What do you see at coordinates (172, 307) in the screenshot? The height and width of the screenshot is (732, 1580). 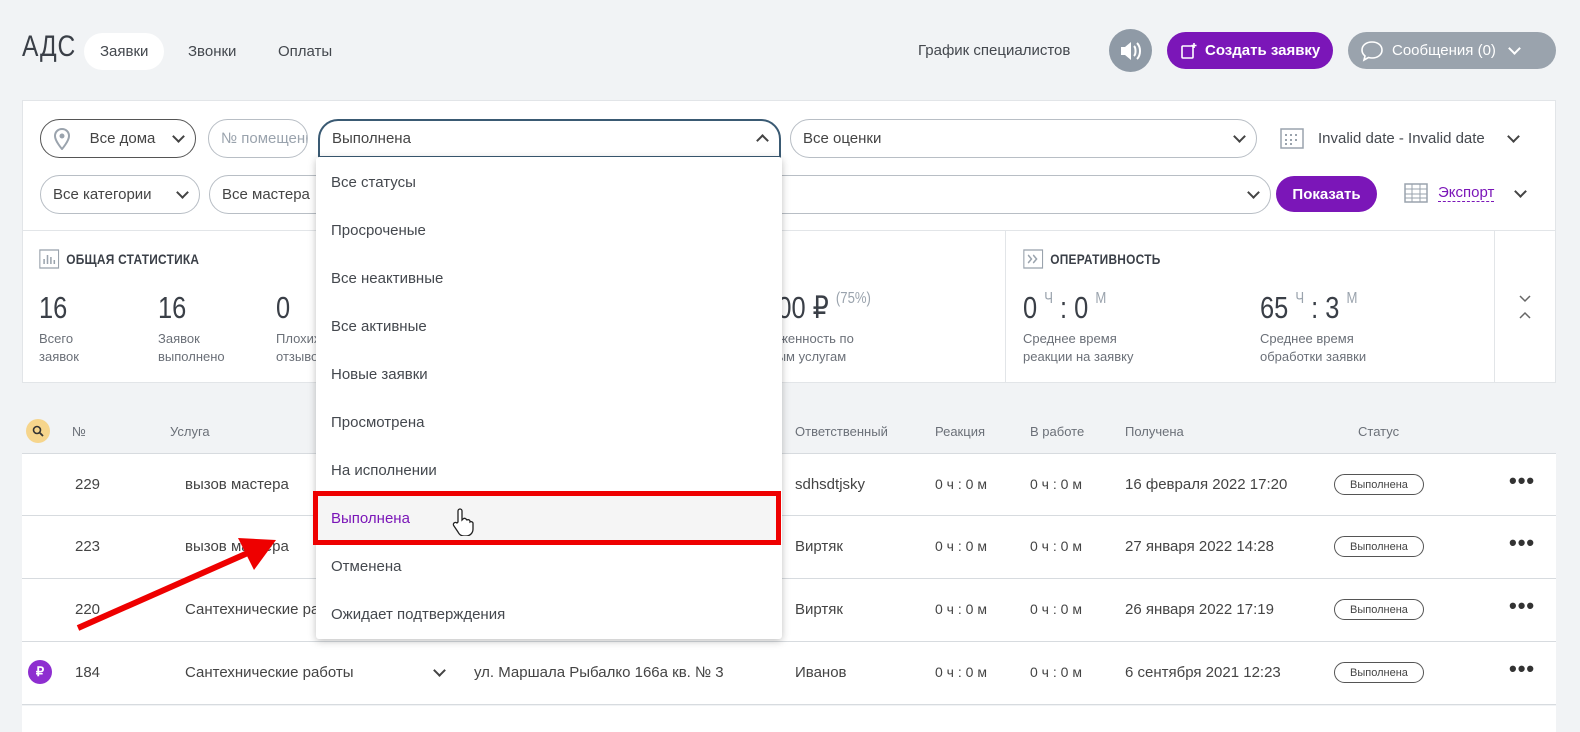 I see `done-requests-value: 16` at bounding box center [172, 307].